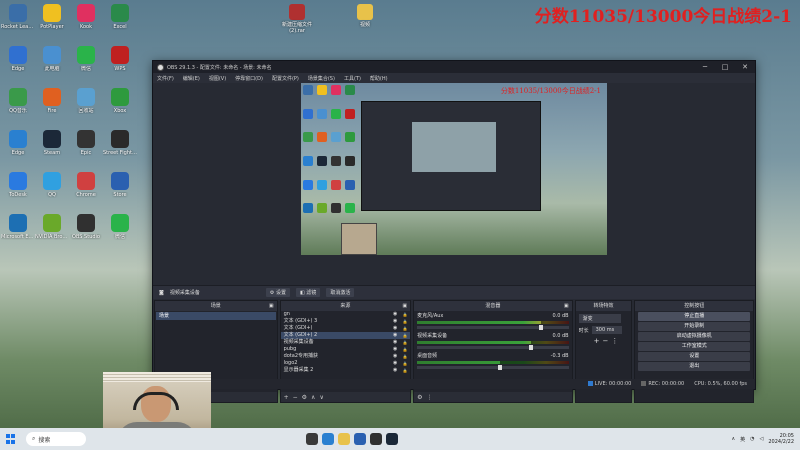 Image resolution: width=800 pixels, height=450 pixels. I want to click on menu-edit: 编辑(E), so click(191, 78).